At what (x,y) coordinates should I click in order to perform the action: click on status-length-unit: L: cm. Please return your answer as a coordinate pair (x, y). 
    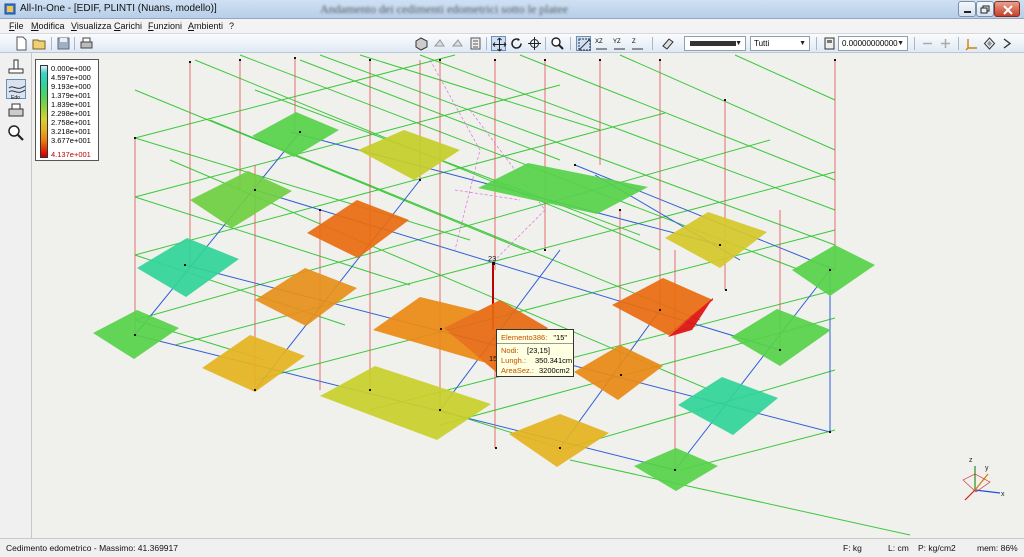
    Looking at the image, I should click on (898, 548).